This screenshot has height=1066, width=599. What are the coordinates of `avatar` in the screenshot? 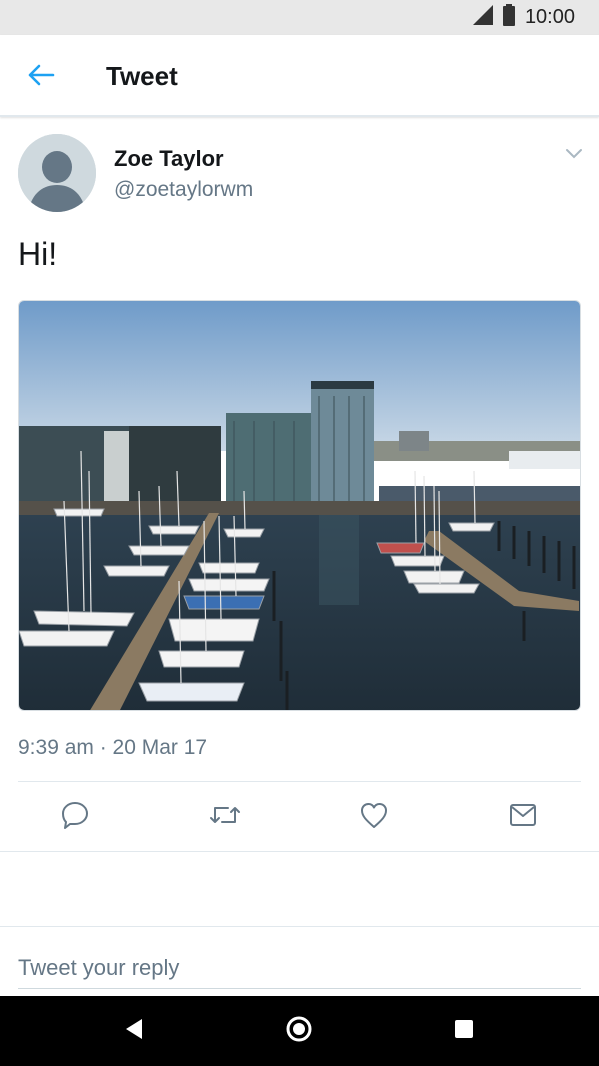 It's located at (57, 173).